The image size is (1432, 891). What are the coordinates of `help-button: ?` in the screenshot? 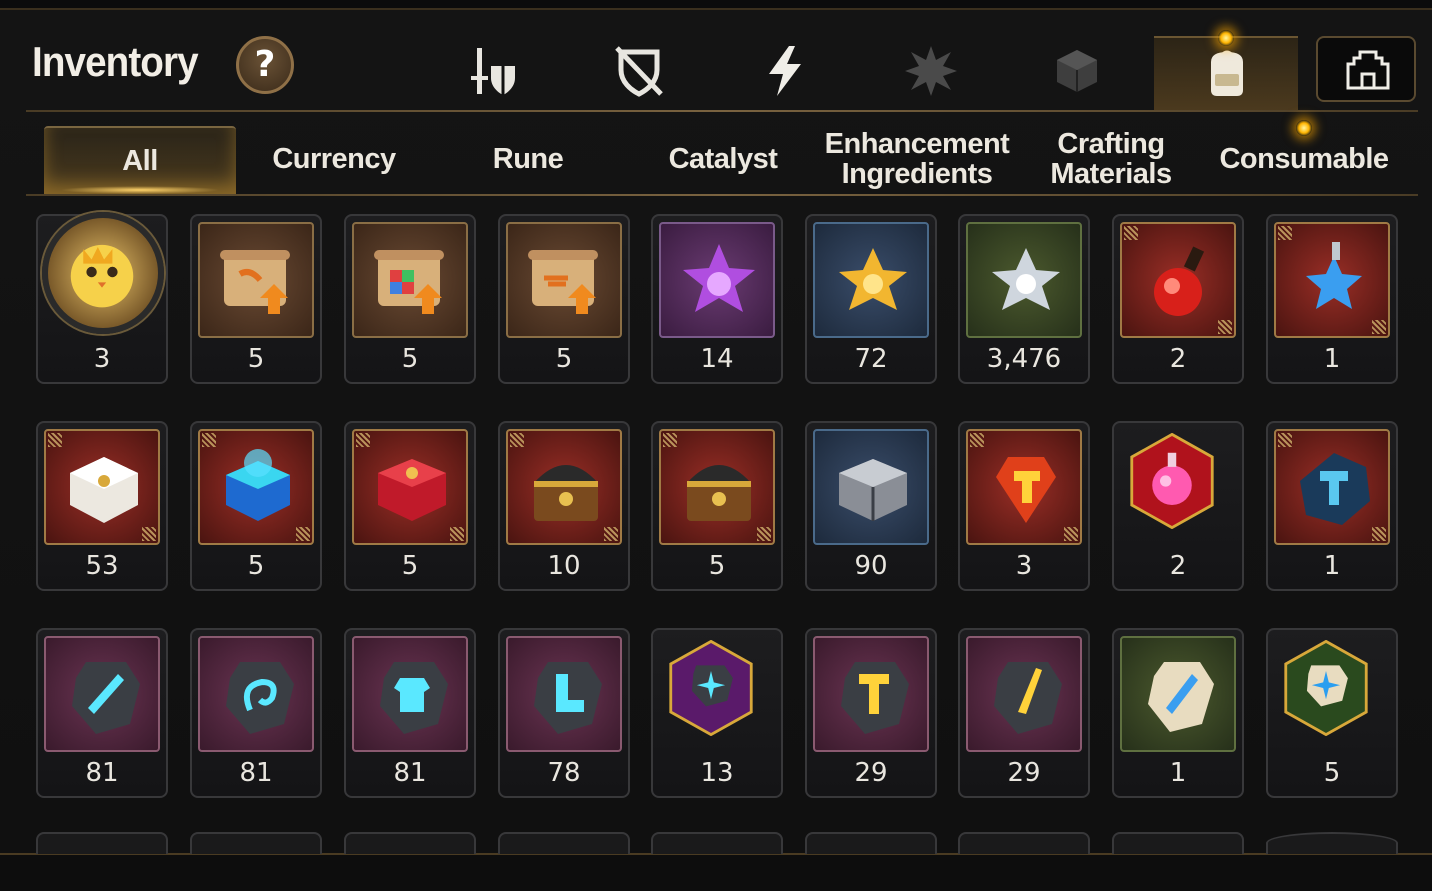 It's located at (265, 65).